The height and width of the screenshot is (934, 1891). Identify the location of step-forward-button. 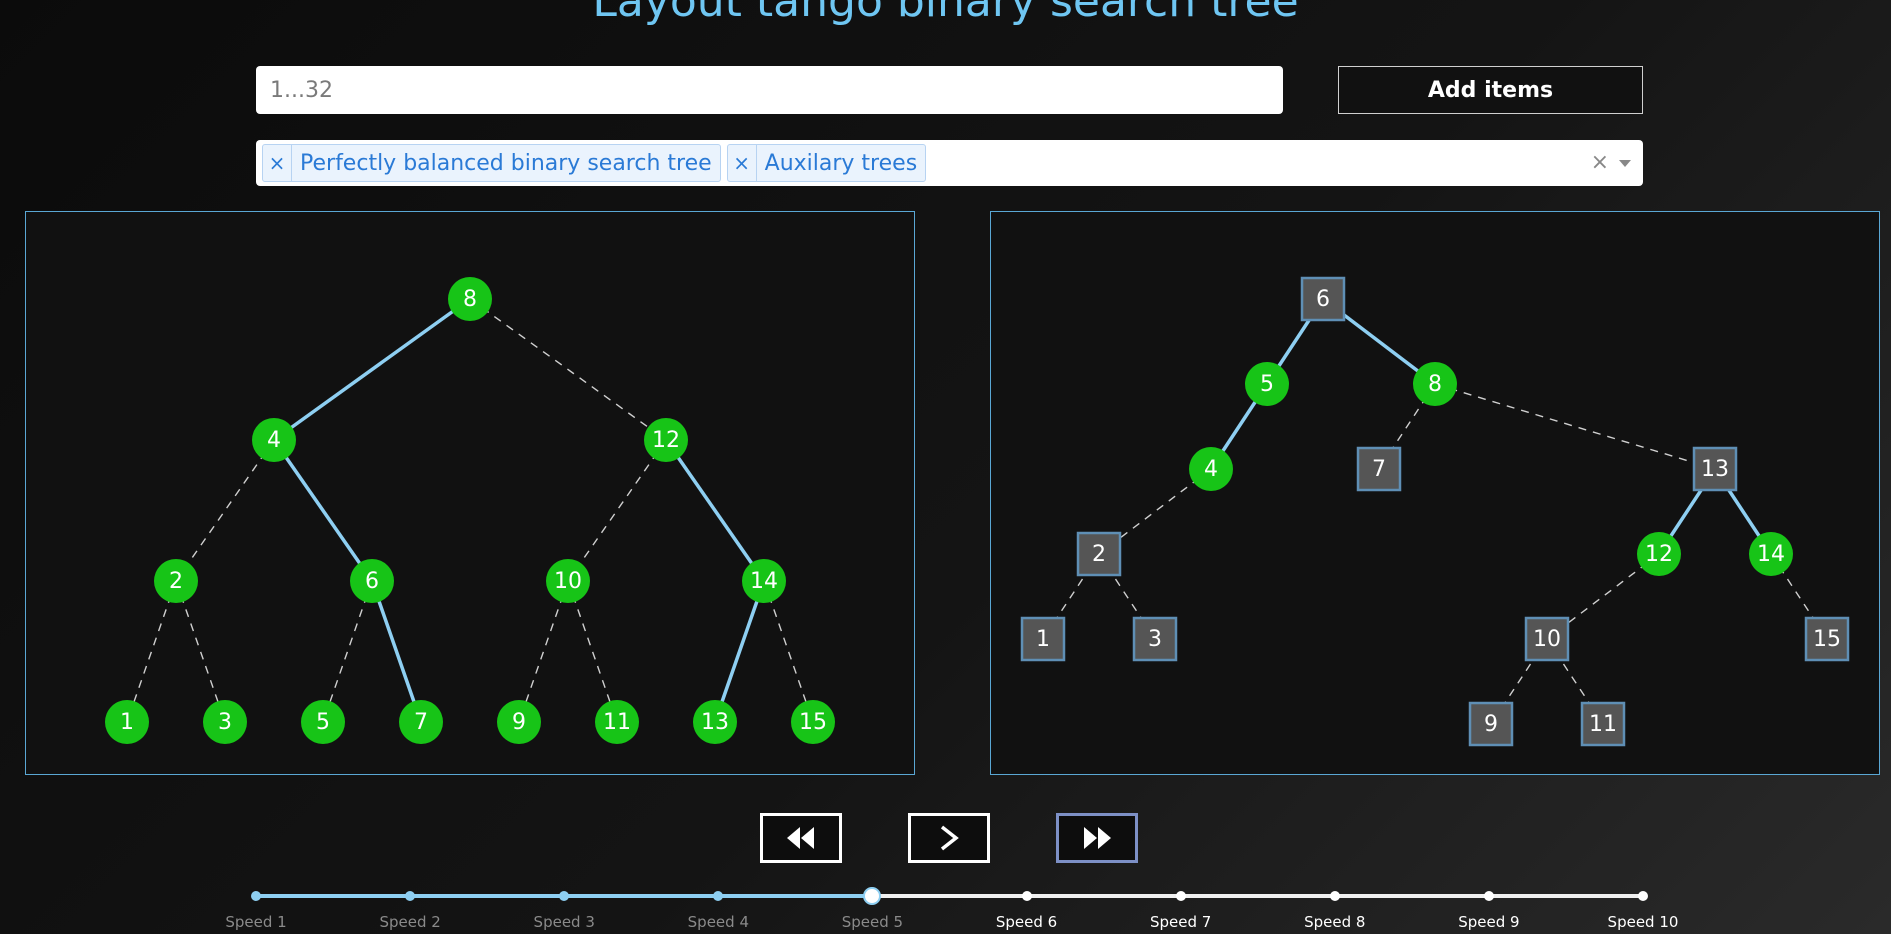
(949, 838).